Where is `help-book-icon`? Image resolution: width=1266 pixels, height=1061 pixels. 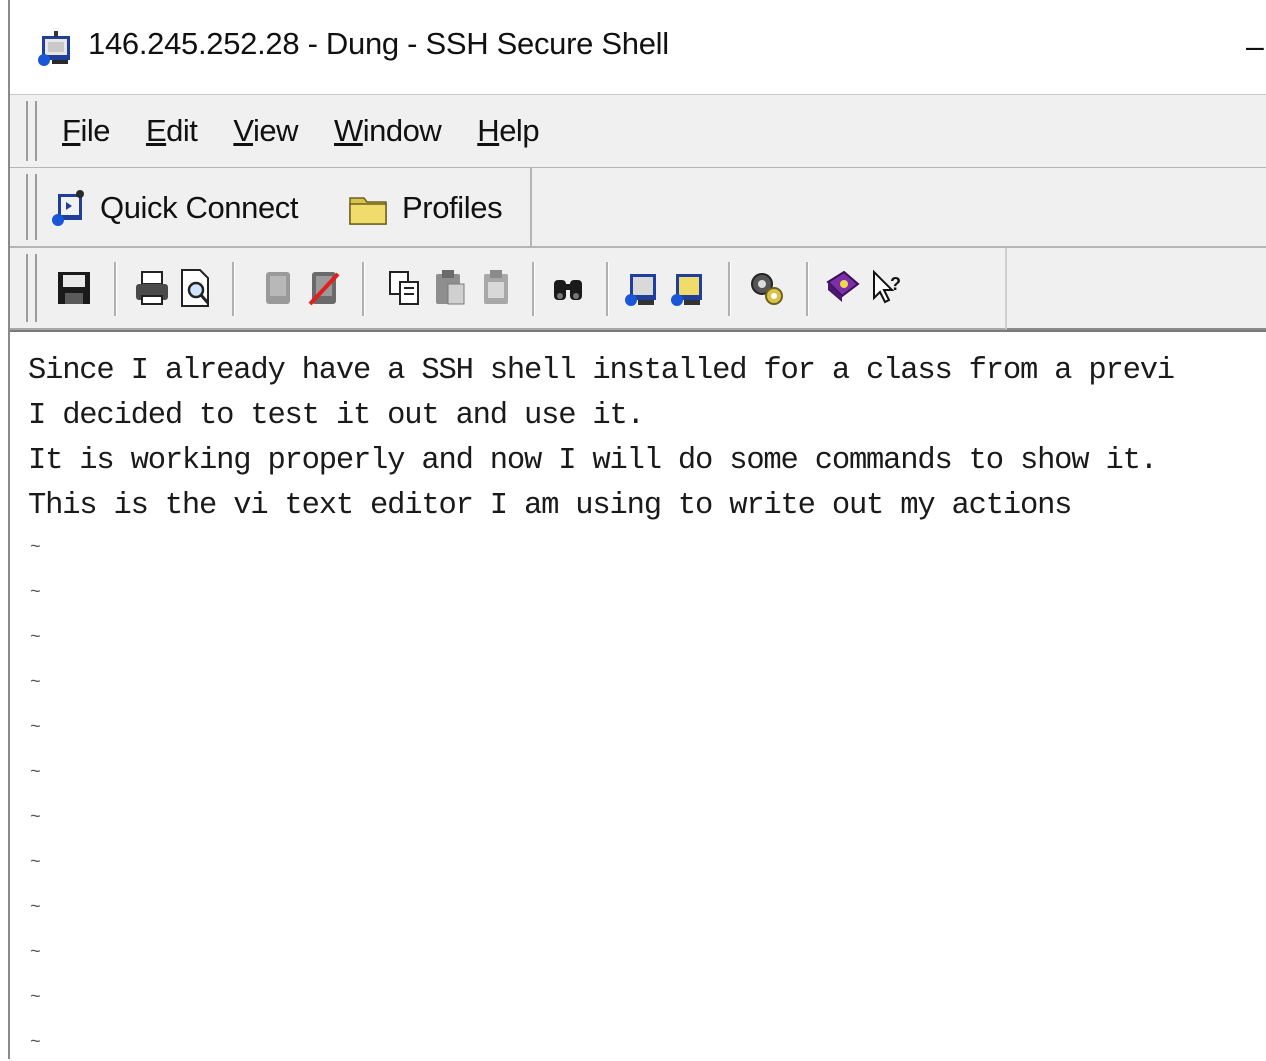 help-book-icon is located at coordinates (842, 288).